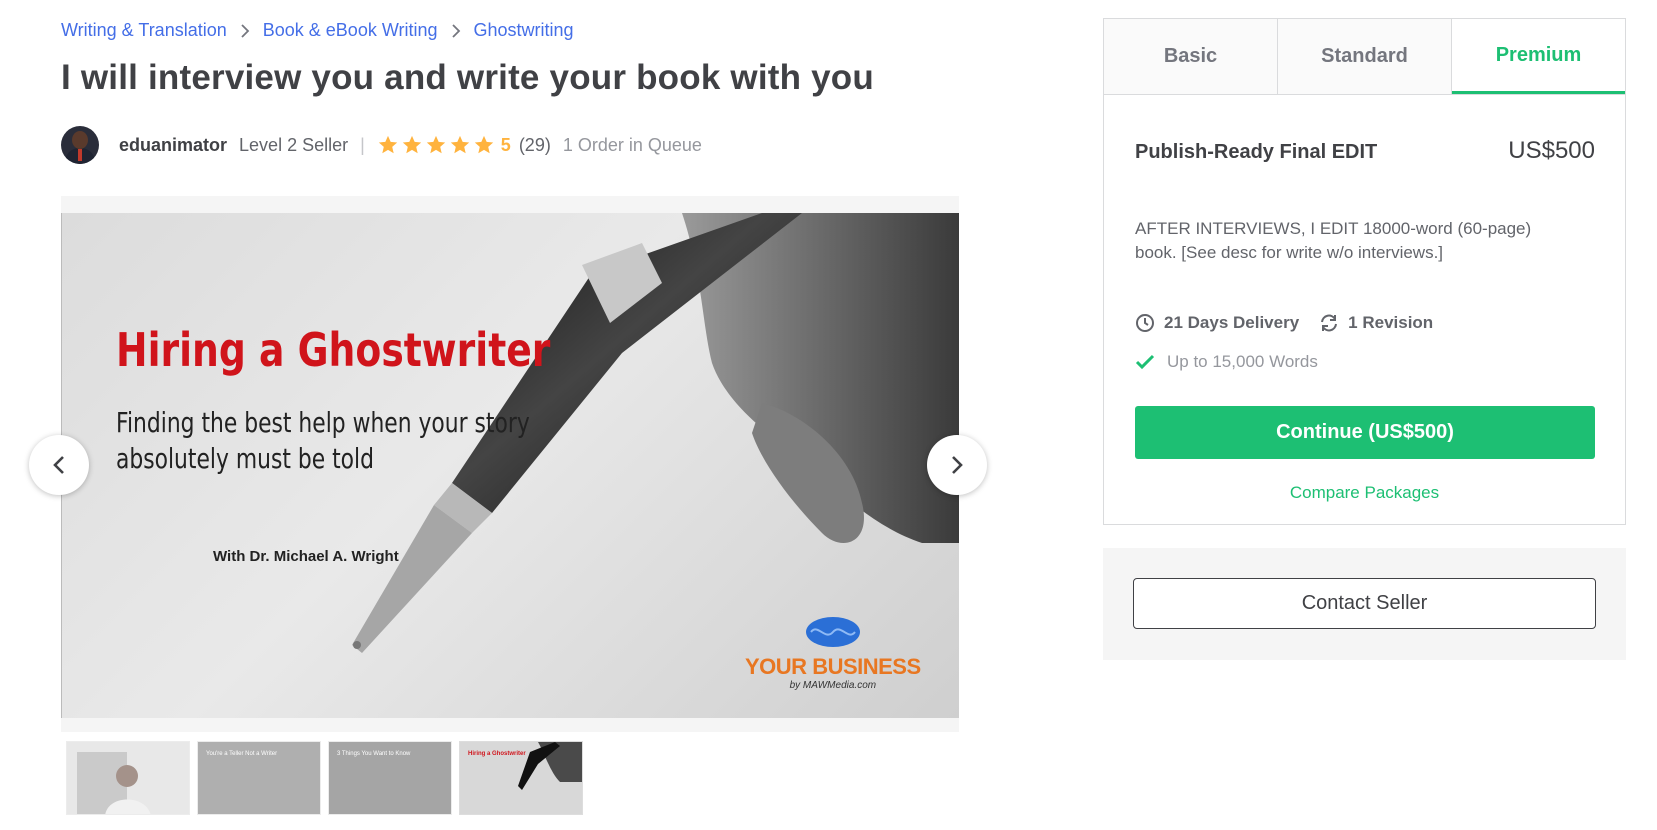 This screenshot has width=1657, height=830. Describe the element at coordinates (390, 778) in the screenshot. I see `gallery-thumbnail: 3 Things You Want to Know` at that location.